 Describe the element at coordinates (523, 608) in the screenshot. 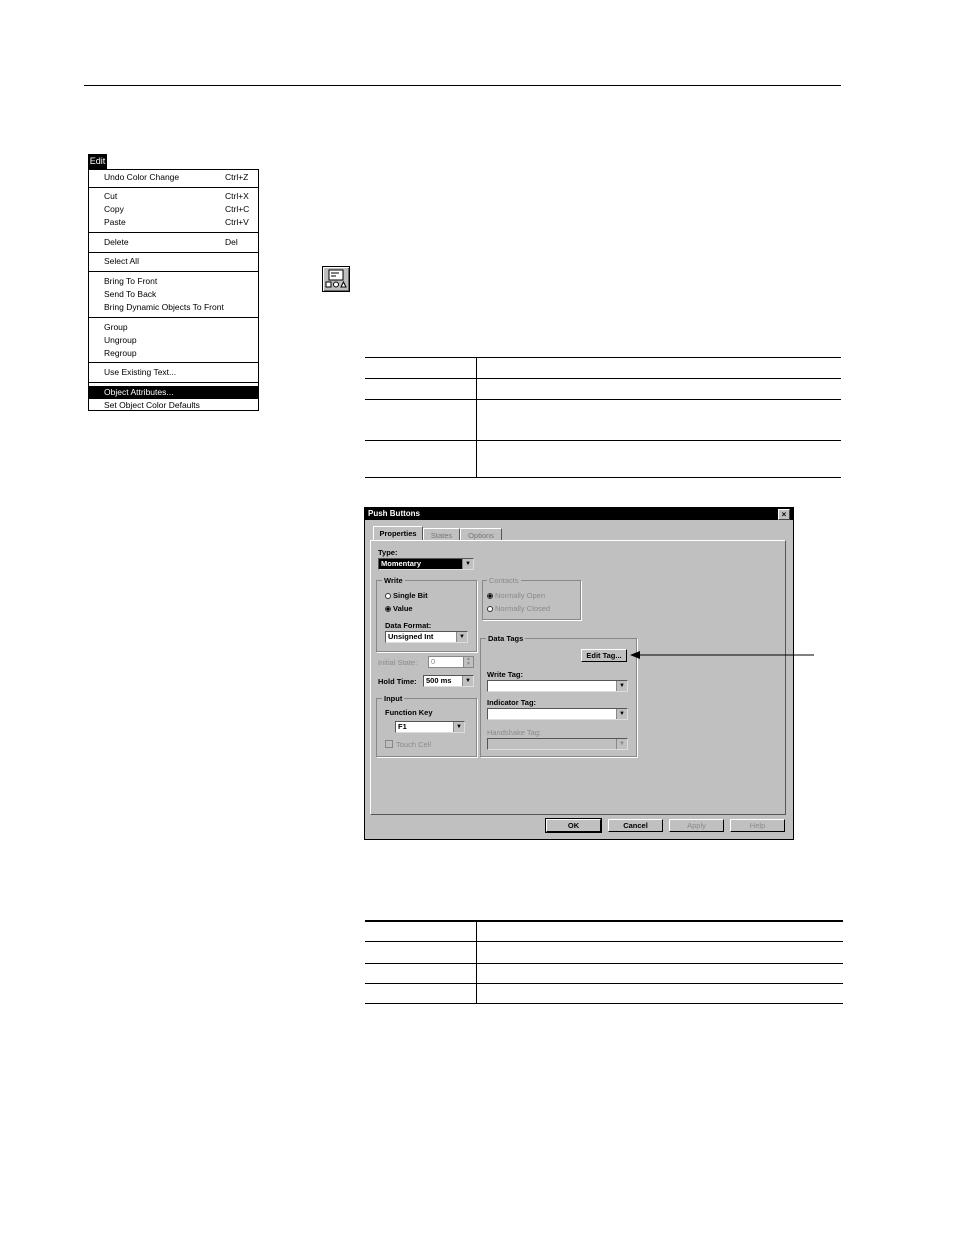

I see `radio-label: Normally Closed` at that location.